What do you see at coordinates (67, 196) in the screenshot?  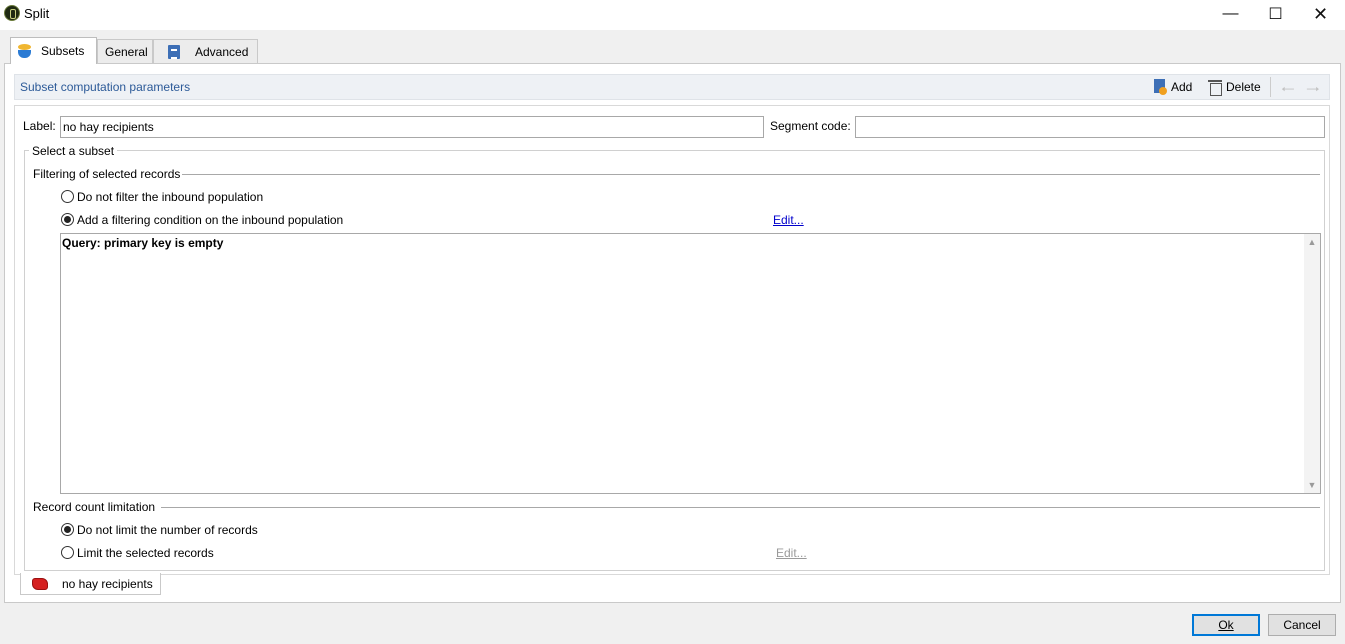 I see `no-filter-radio` at bounding box center [67, 196].